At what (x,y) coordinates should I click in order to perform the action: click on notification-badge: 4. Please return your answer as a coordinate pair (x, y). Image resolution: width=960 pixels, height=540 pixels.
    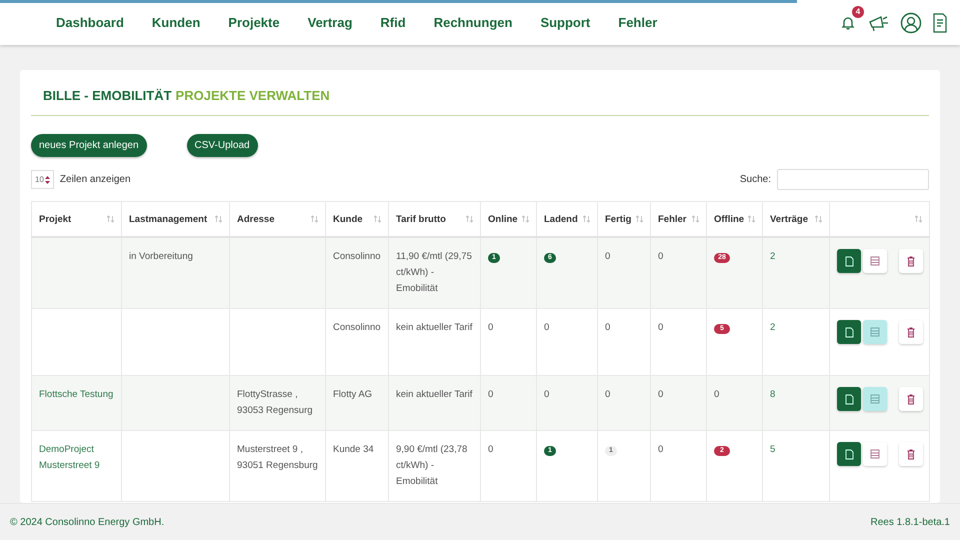
    Looking at the image, I should click on (858, 12).